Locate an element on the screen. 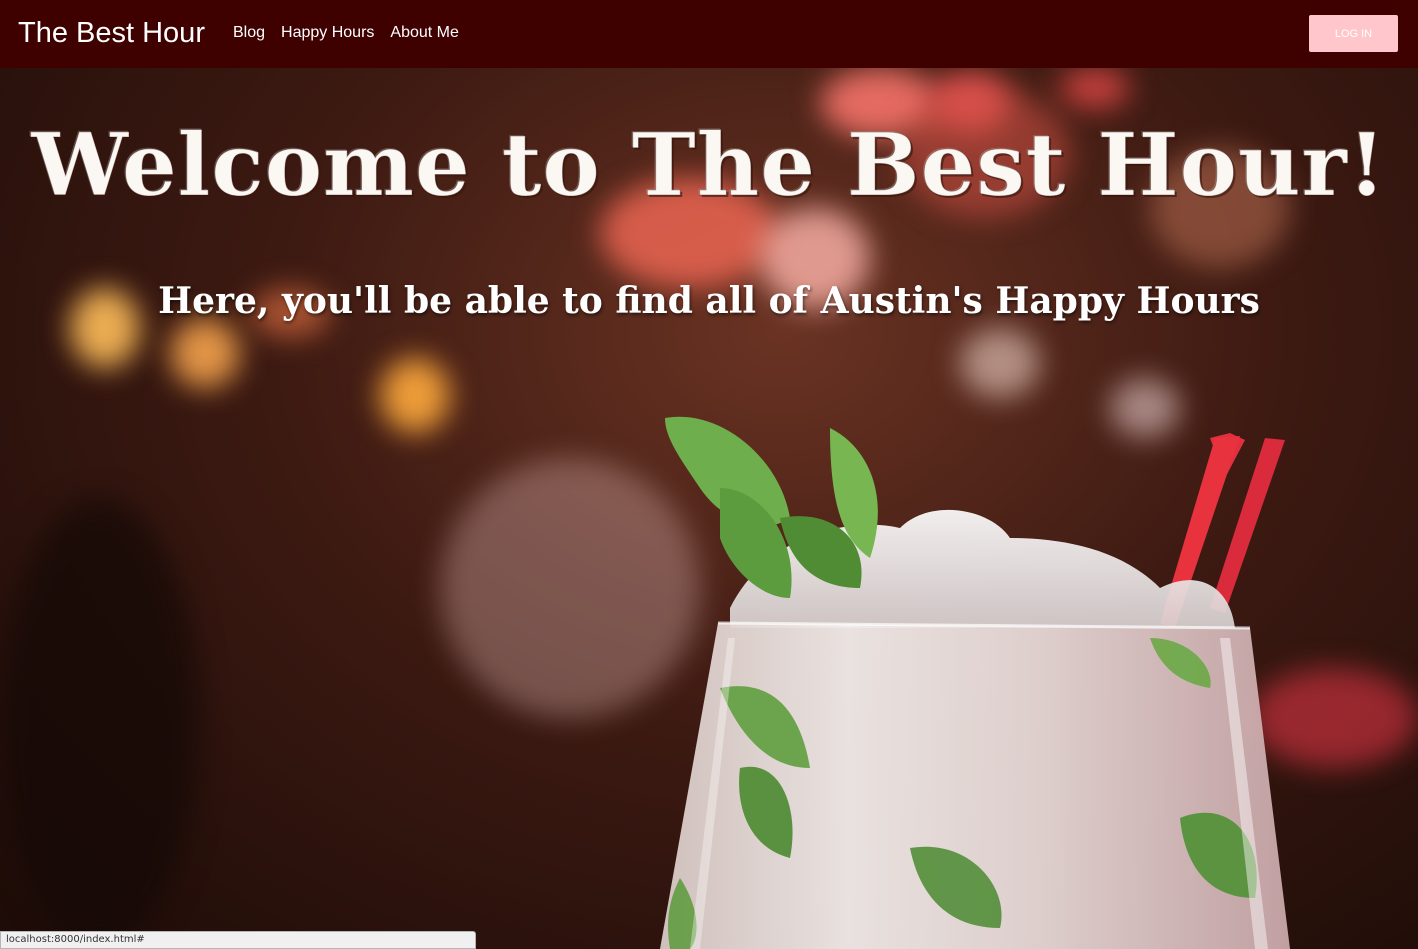  brand-link: The Best Hour is located at coordinates (111, 33).